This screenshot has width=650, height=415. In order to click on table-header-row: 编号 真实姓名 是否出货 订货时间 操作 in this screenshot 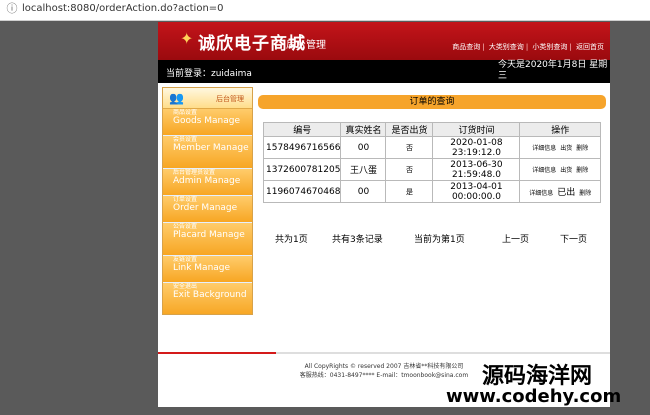, I will do `click(431, 129)`.